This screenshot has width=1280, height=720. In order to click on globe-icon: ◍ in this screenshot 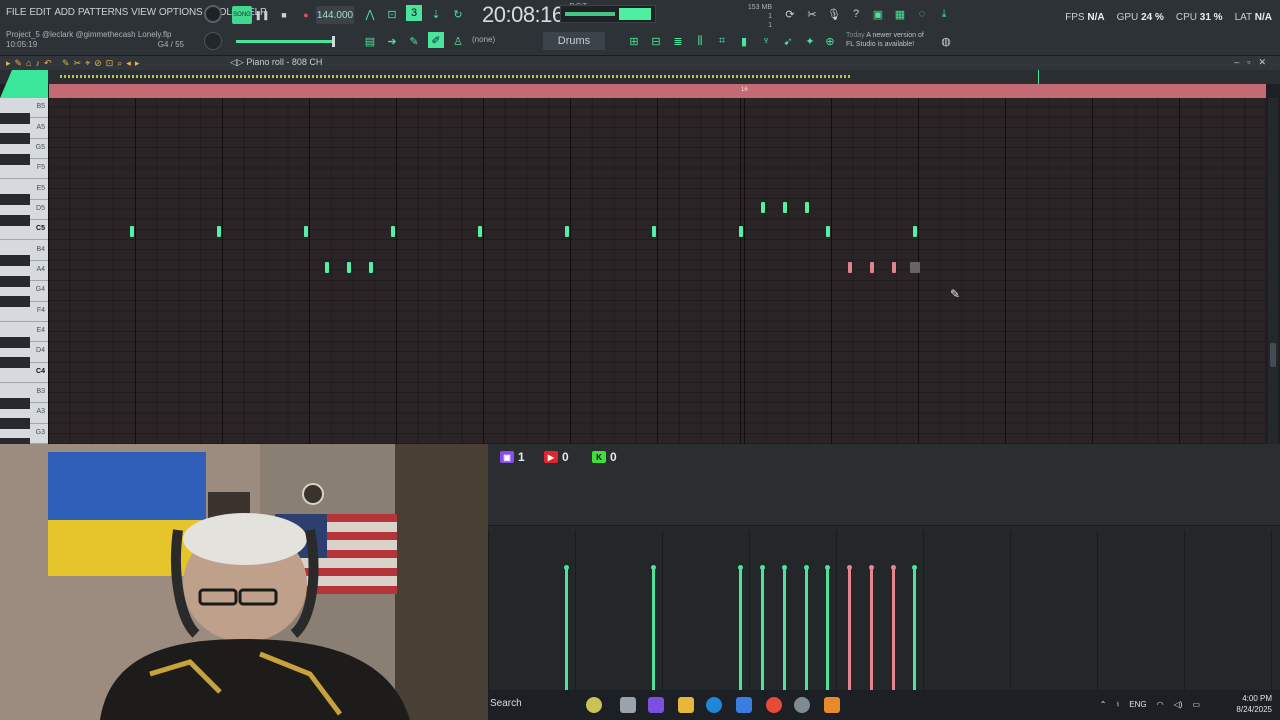, I will do `click(946, 41)`.